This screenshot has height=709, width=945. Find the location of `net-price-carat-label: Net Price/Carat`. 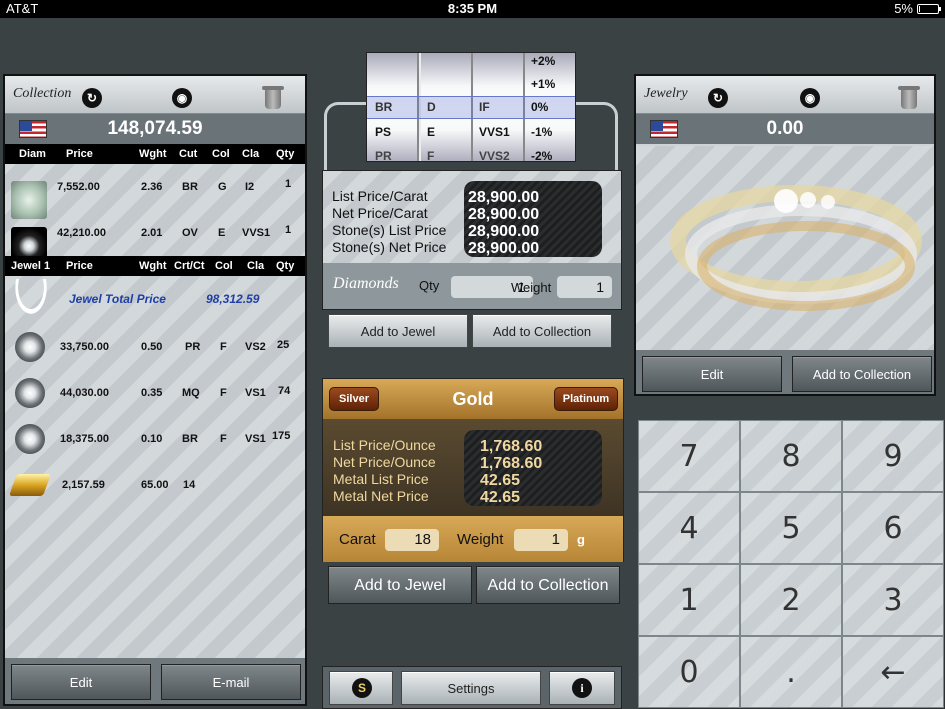

net-price-carat-label: Net Price/Carat is located at coordinates (380, 213).